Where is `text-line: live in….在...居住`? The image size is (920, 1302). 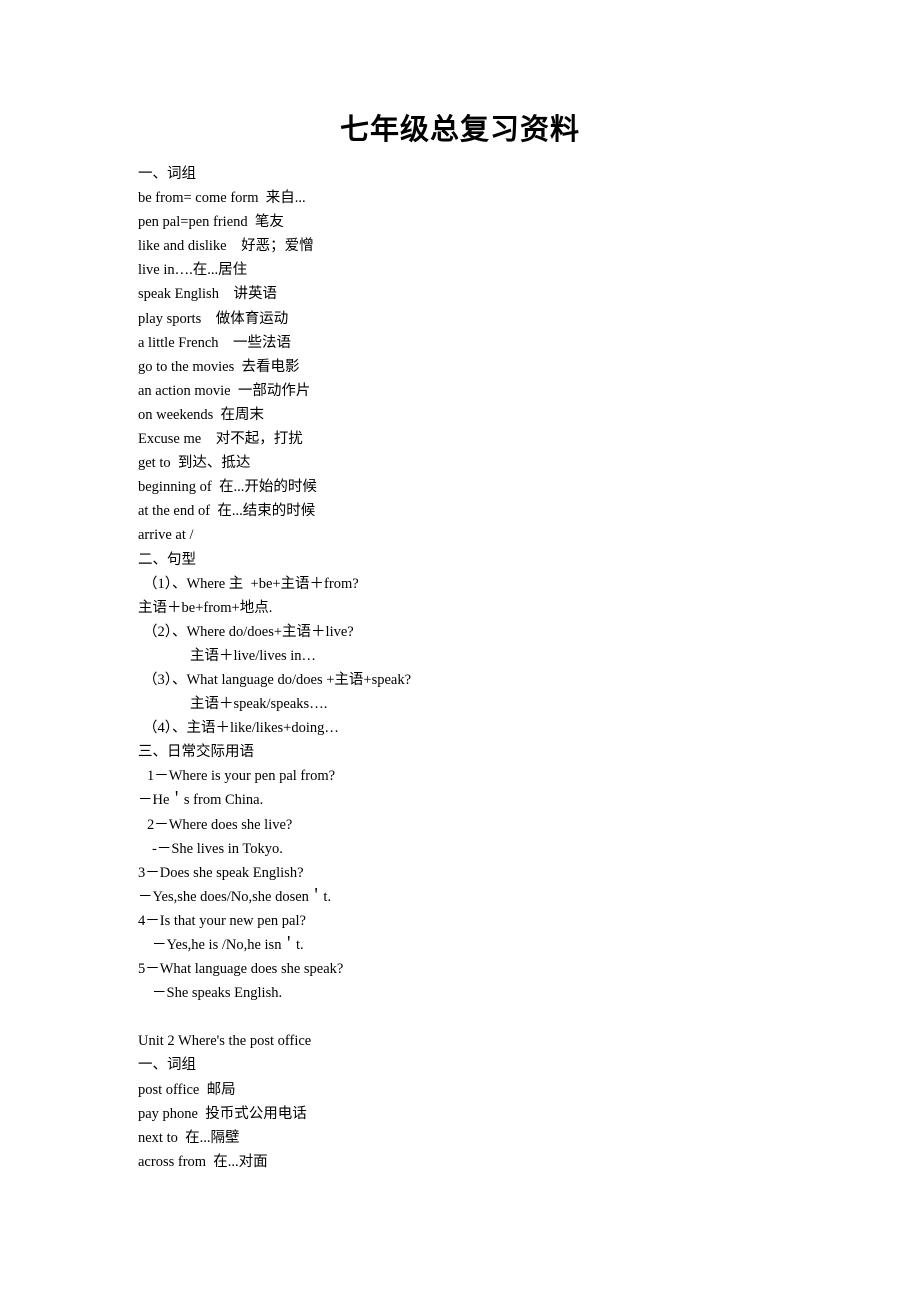 text-line: live in….在...居住 is located at coordinates (193, 270).